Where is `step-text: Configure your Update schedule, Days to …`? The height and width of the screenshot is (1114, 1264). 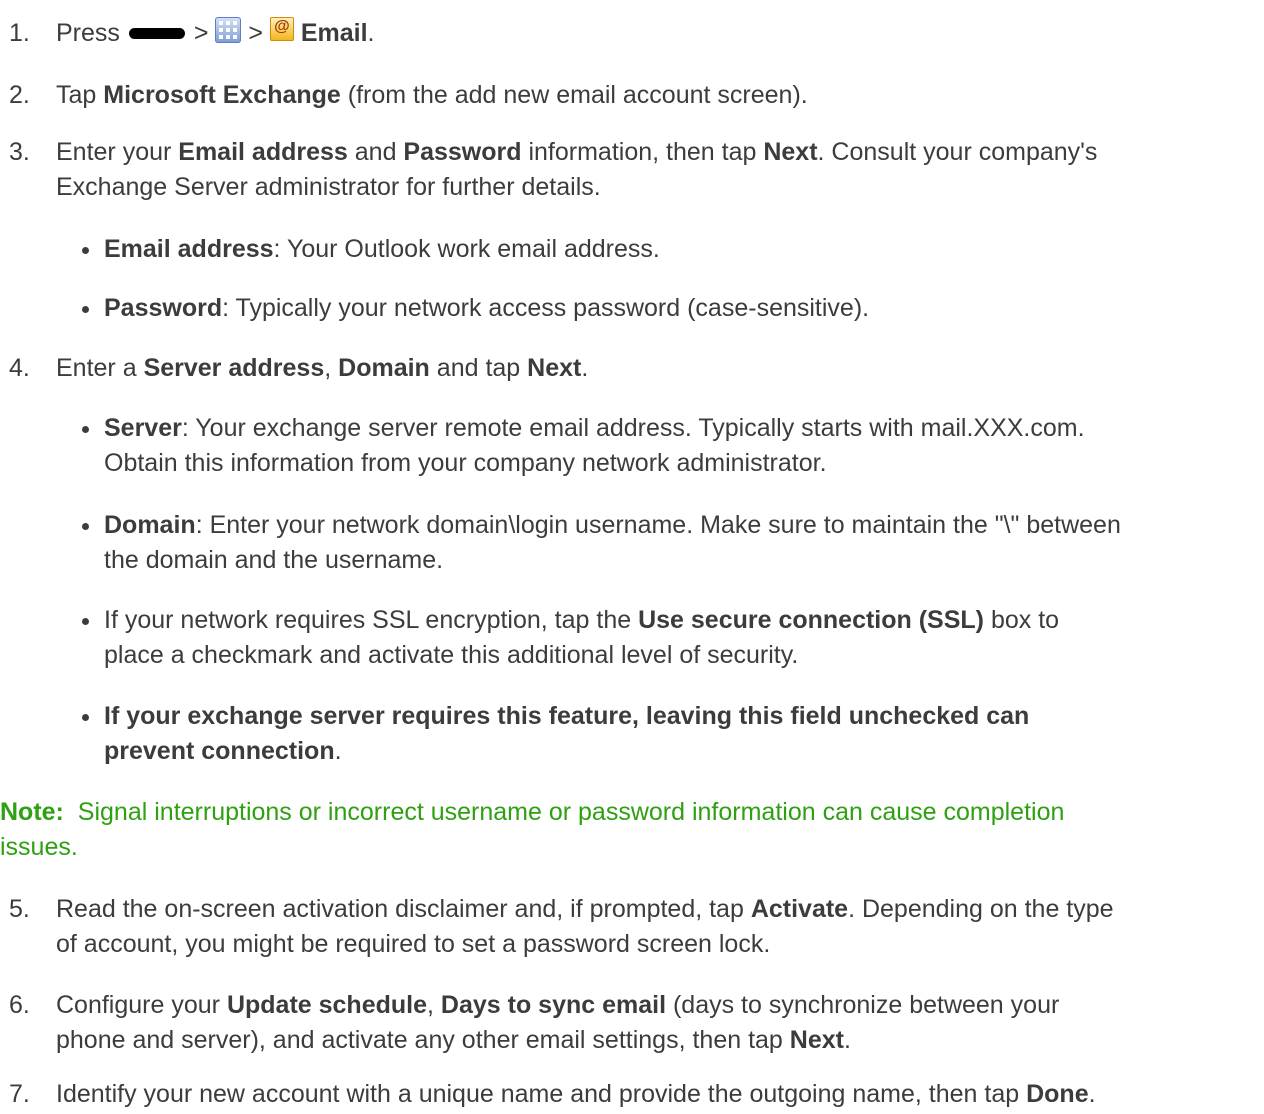
step-text: Configure your Update schedule, Days to … is located at coordinates (558, 1022).